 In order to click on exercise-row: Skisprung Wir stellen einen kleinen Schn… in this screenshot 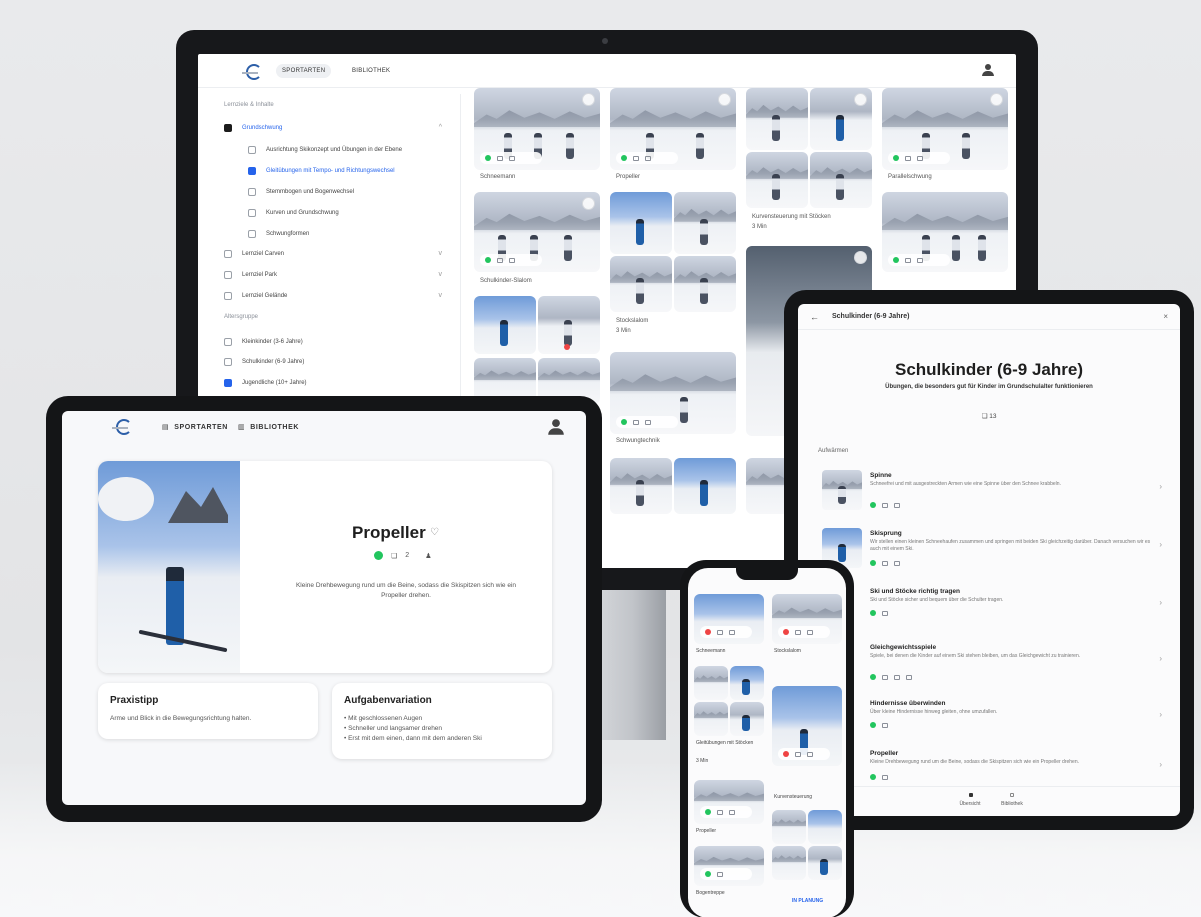, I will do `click(990, 551)`.